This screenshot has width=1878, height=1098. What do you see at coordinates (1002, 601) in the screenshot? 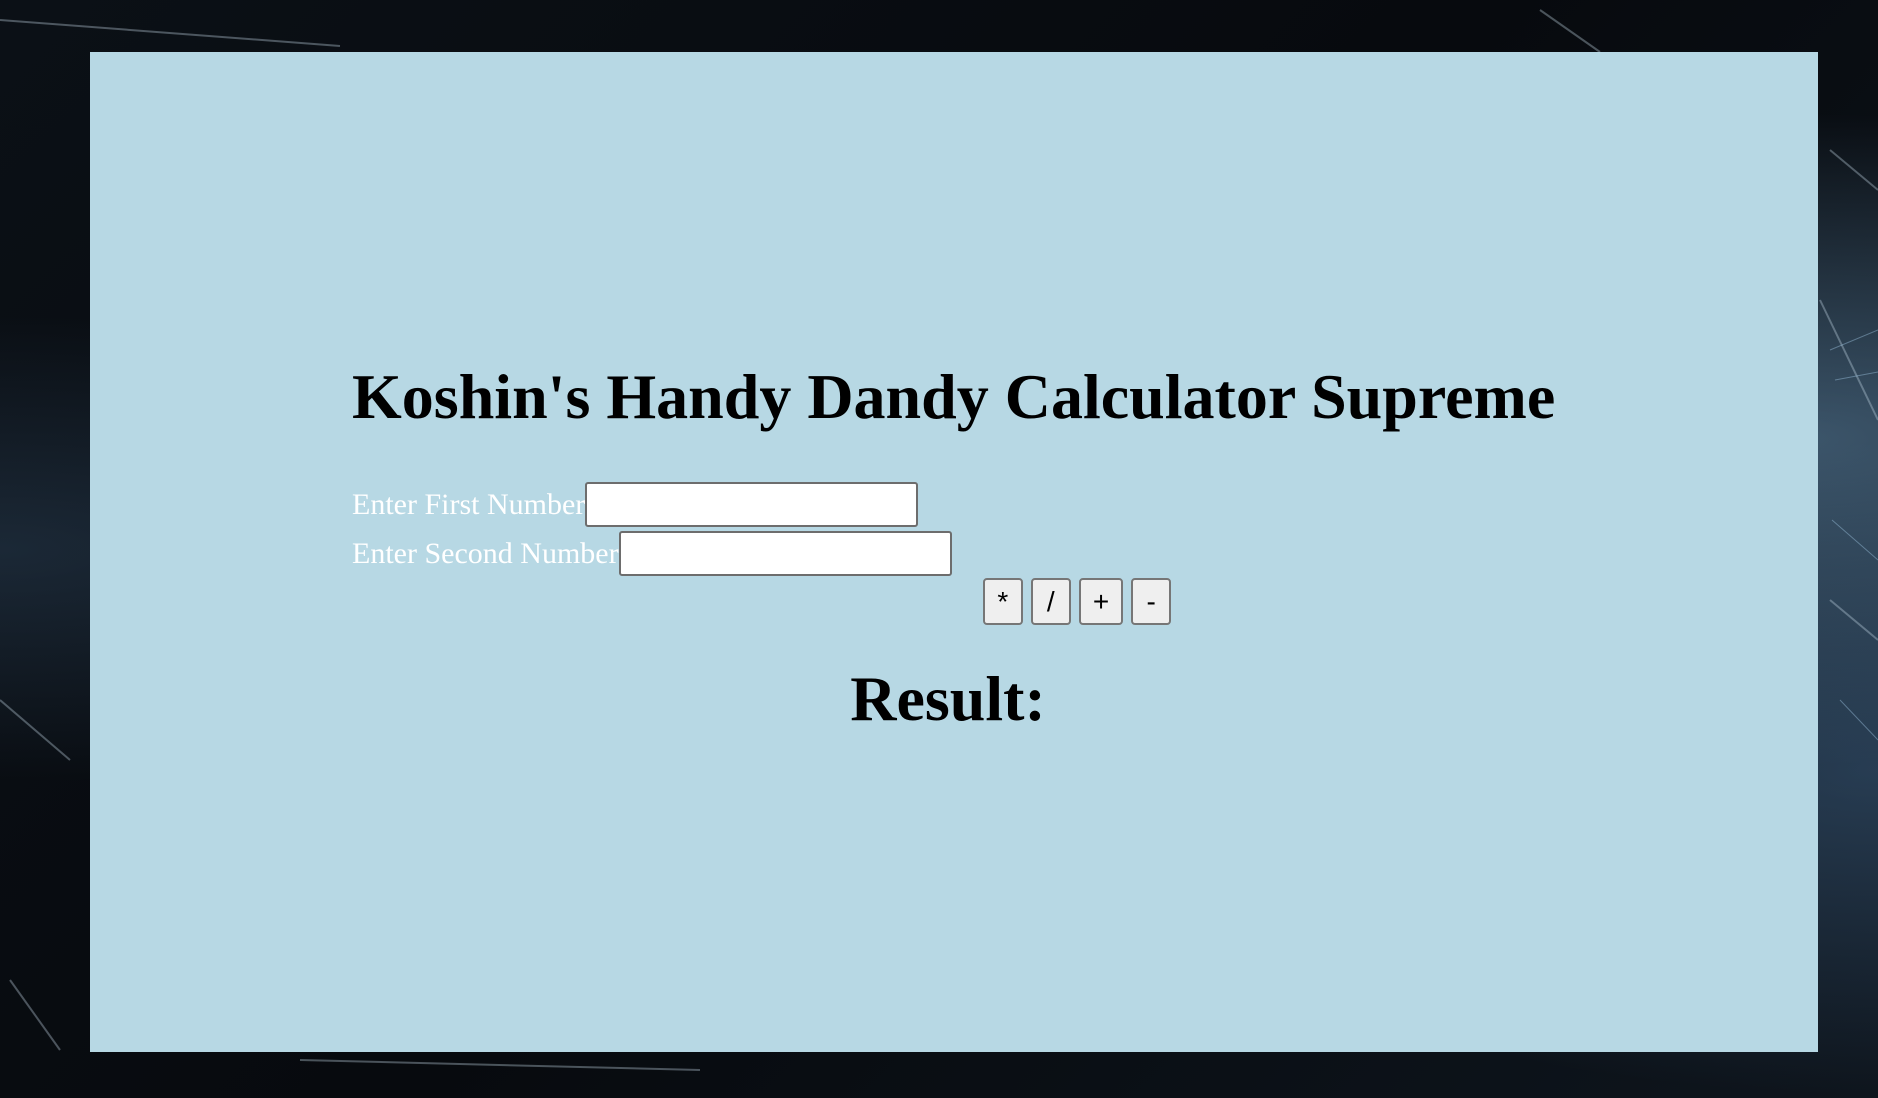
I see `multiply-button: *` at bounding box center [1002, 601].